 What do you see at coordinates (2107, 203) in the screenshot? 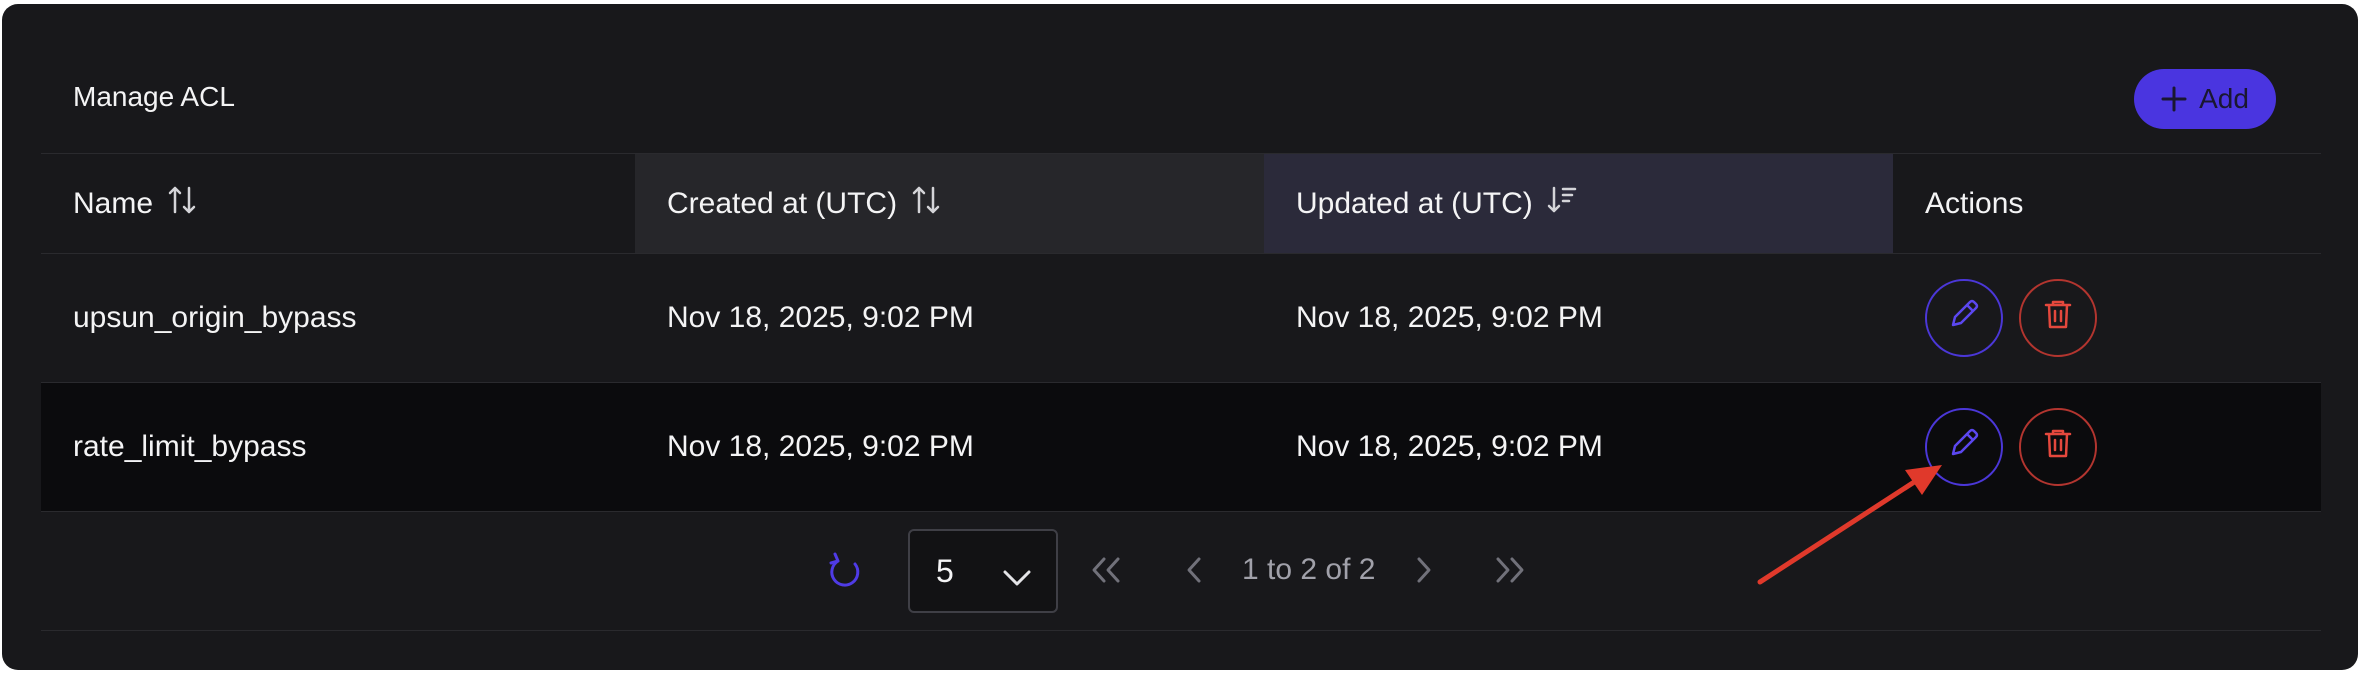
I see `column-header-actions: Actions` at bounding box center [2107, 203].